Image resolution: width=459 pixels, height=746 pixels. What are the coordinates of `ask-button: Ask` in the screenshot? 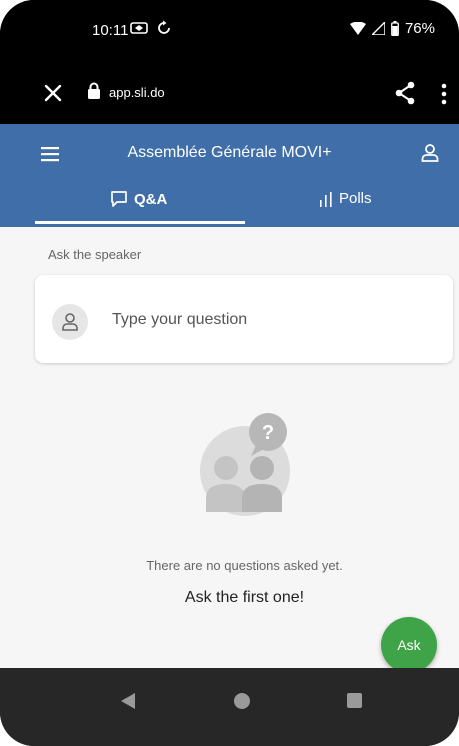 It's located at (409, 645).